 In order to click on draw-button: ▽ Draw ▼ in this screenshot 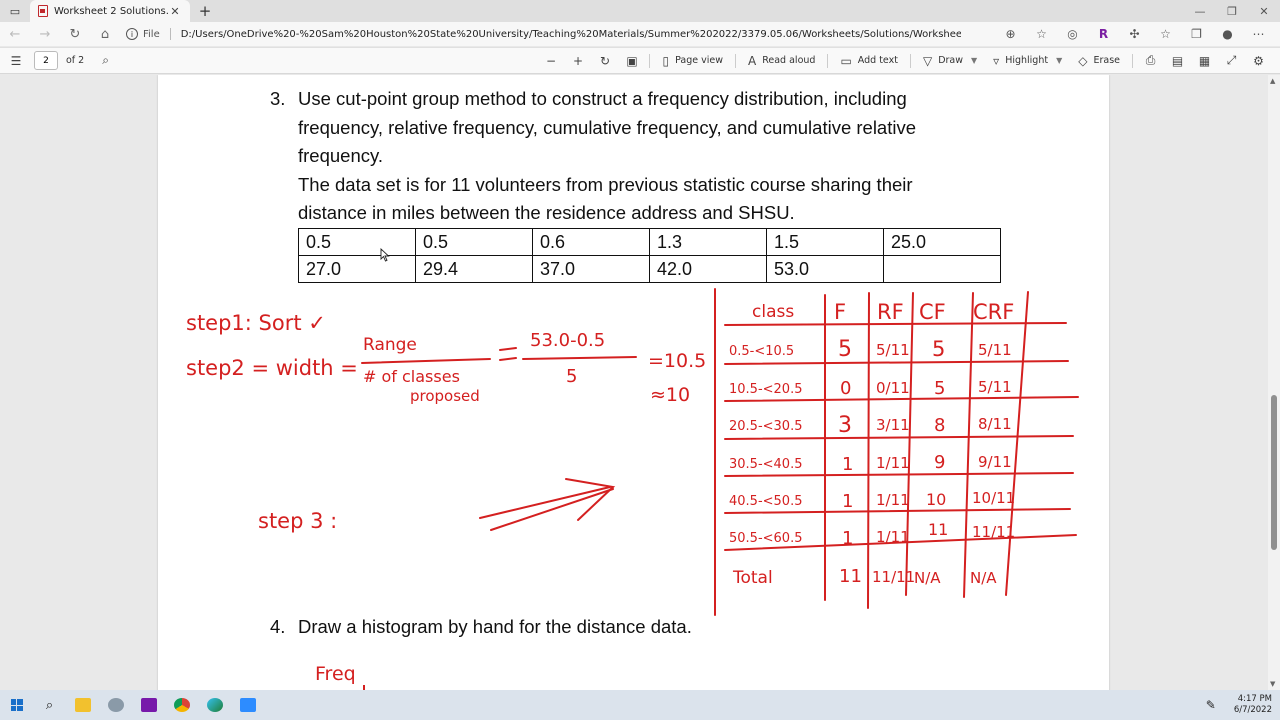, I will do `click(950, 60)`.